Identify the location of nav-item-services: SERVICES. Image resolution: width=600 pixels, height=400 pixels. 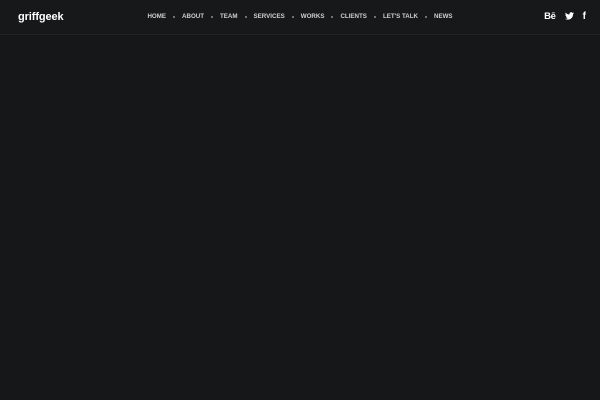
(269, 17).